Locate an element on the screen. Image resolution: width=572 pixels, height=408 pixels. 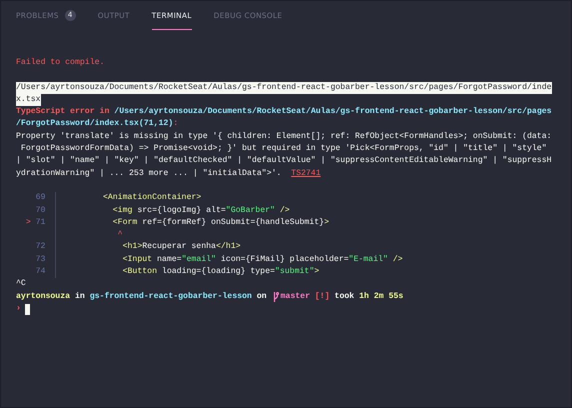
error-marker: > is located at coordinates (28, 222).